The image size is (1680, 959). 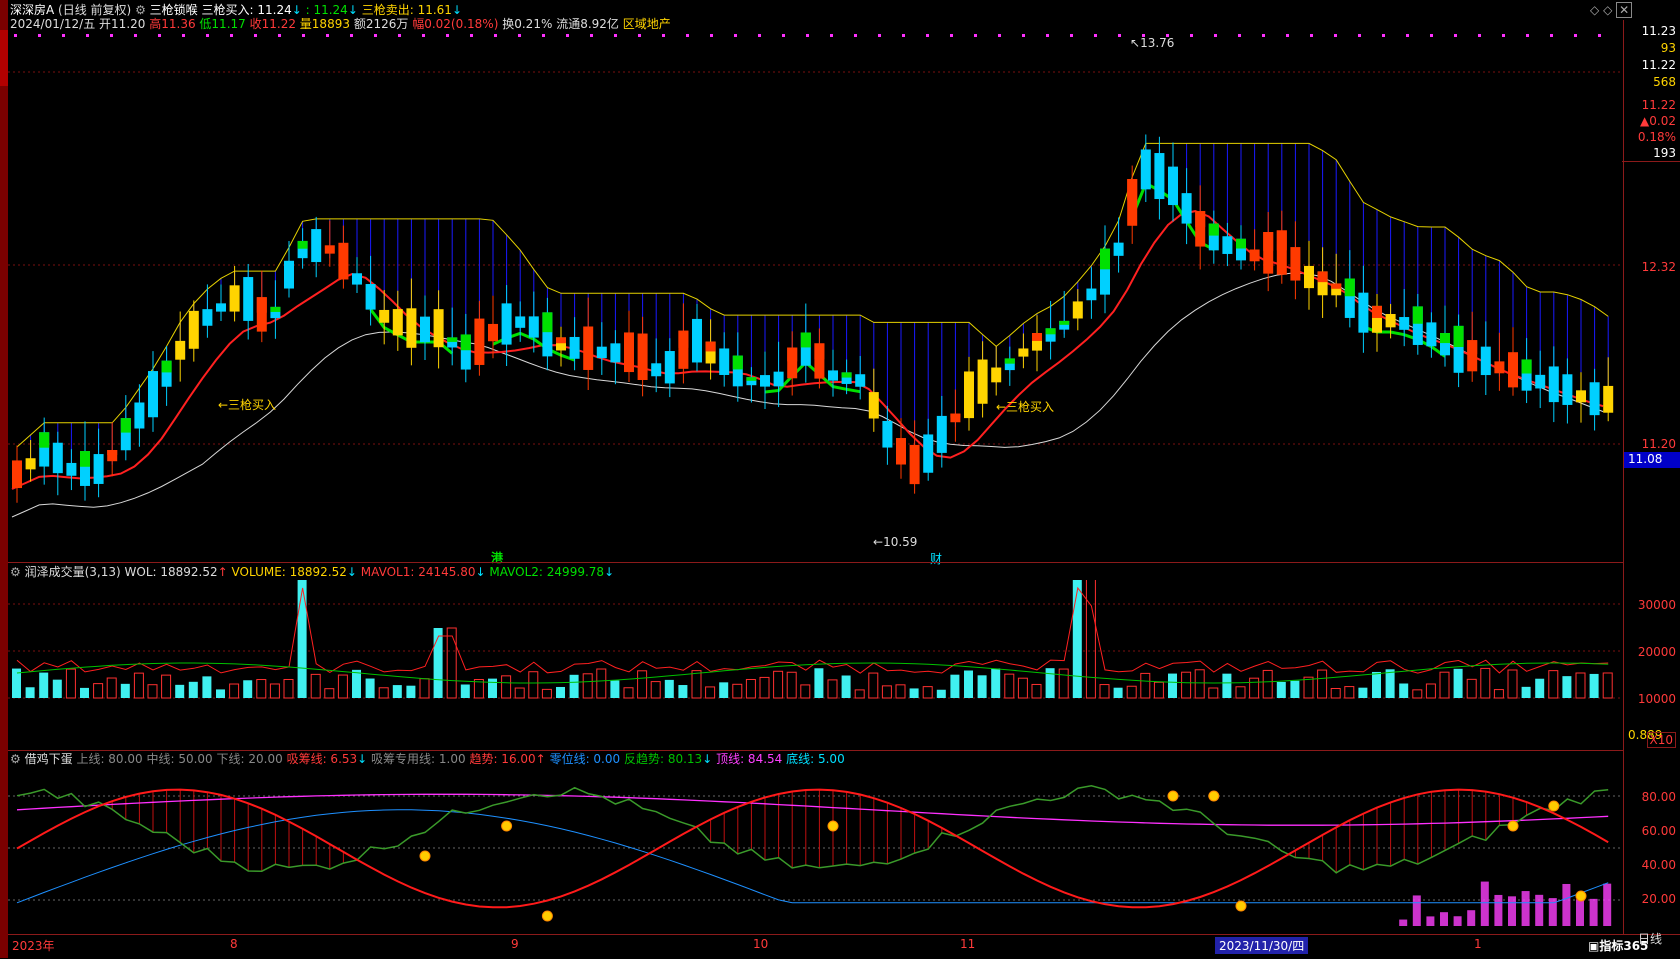 I want to click on quote-sector: 区域地产, so click(x=646, y=24).